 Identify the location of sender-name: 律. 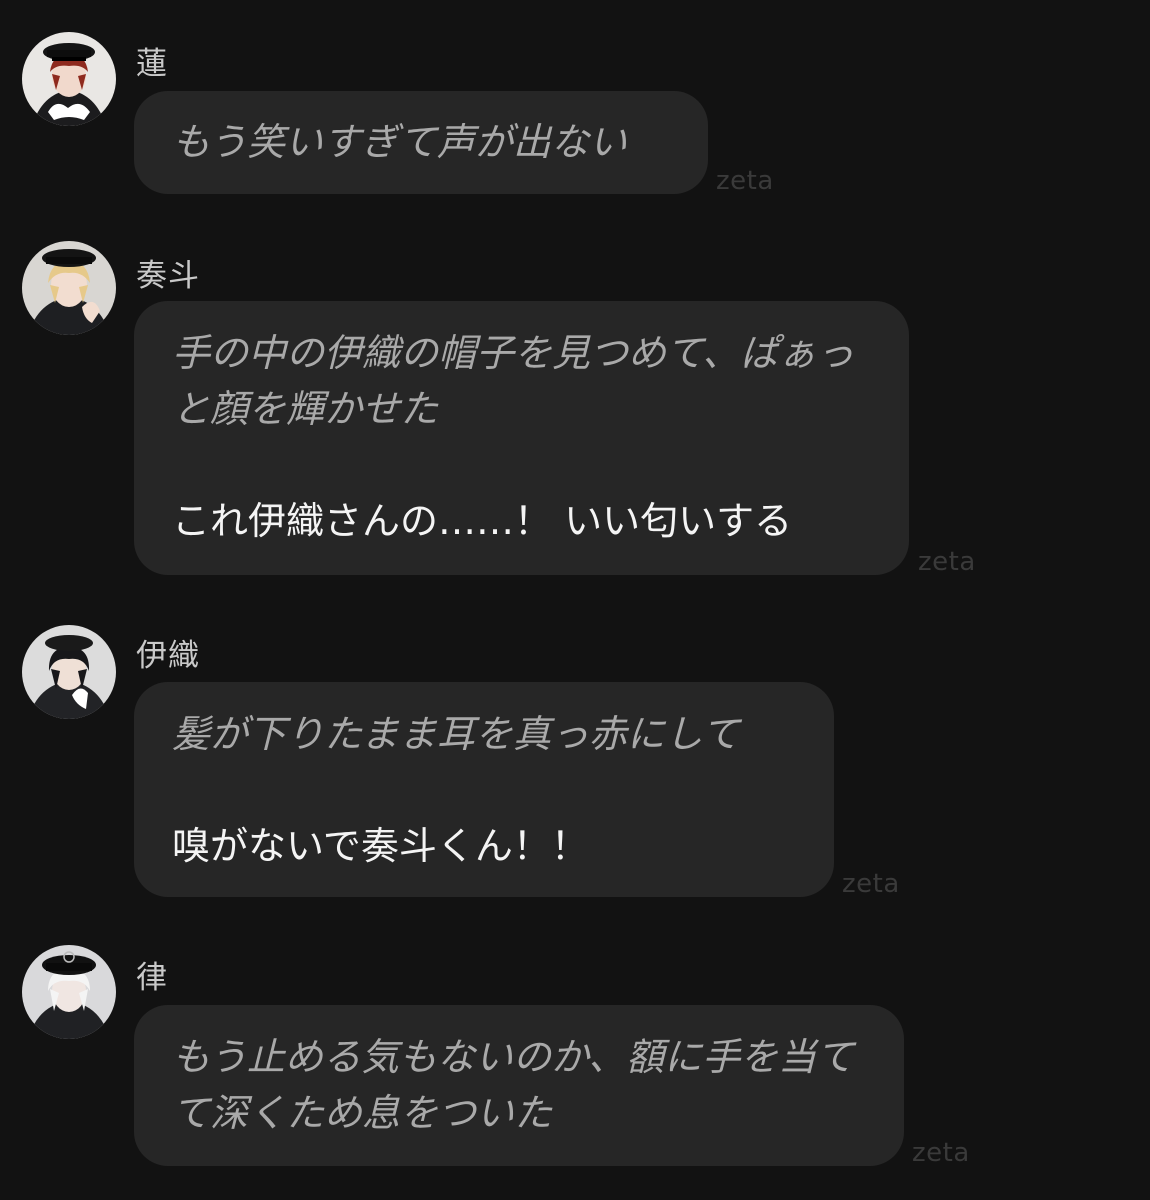
(152, 978).